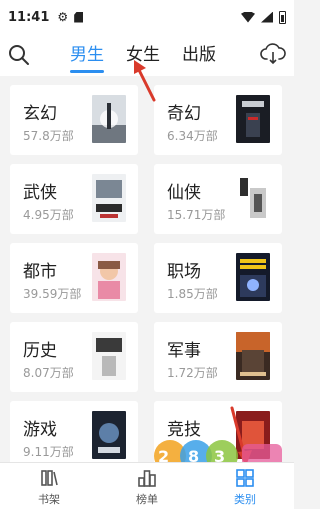 The image size is (320, 509). I want to click on category-name: 职场, so click(184, 272).